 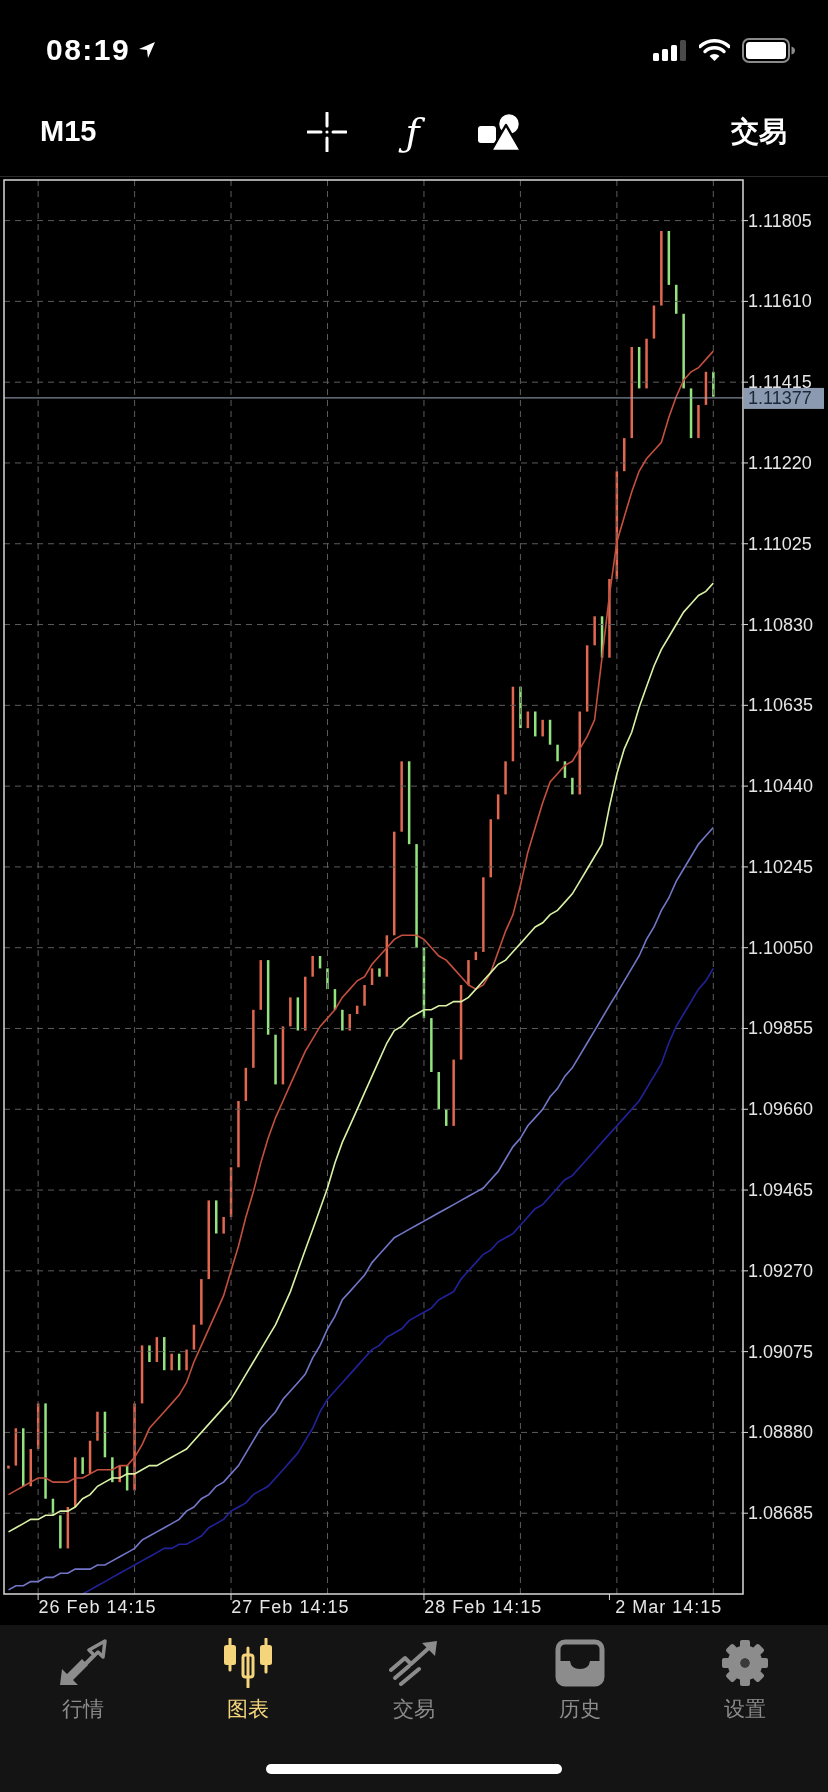 What do you see at coordinates (499, 132) in the screenshot?
I see `objects-button` at bounding box center [499, 132].